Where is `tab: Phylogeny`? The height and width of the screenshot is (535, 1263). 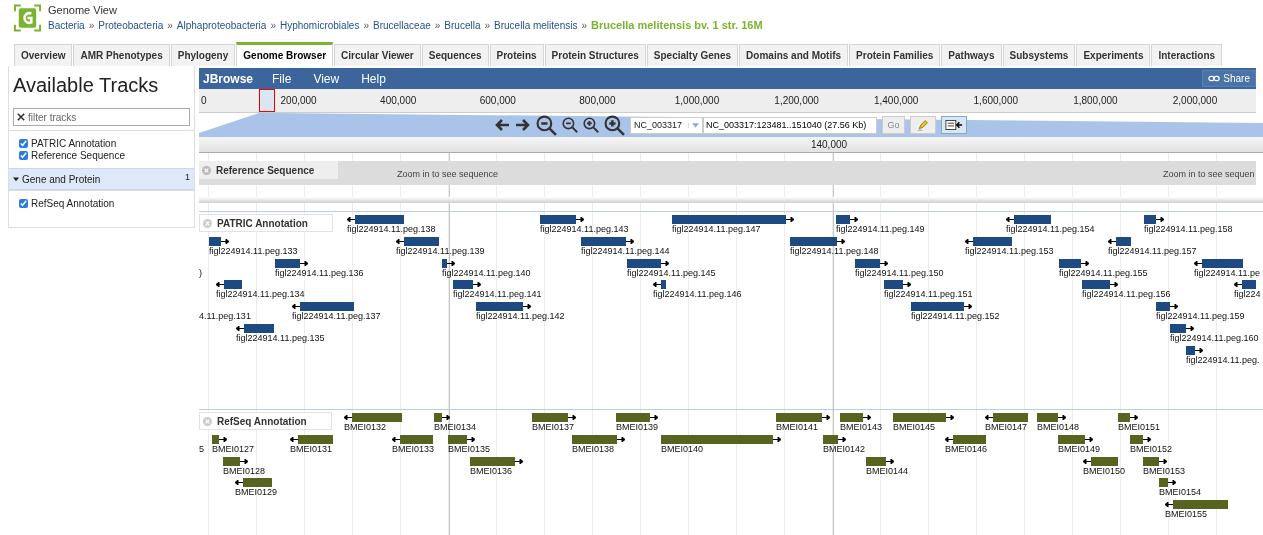 tab: Phylogeny is located at coordinates (203, 55).